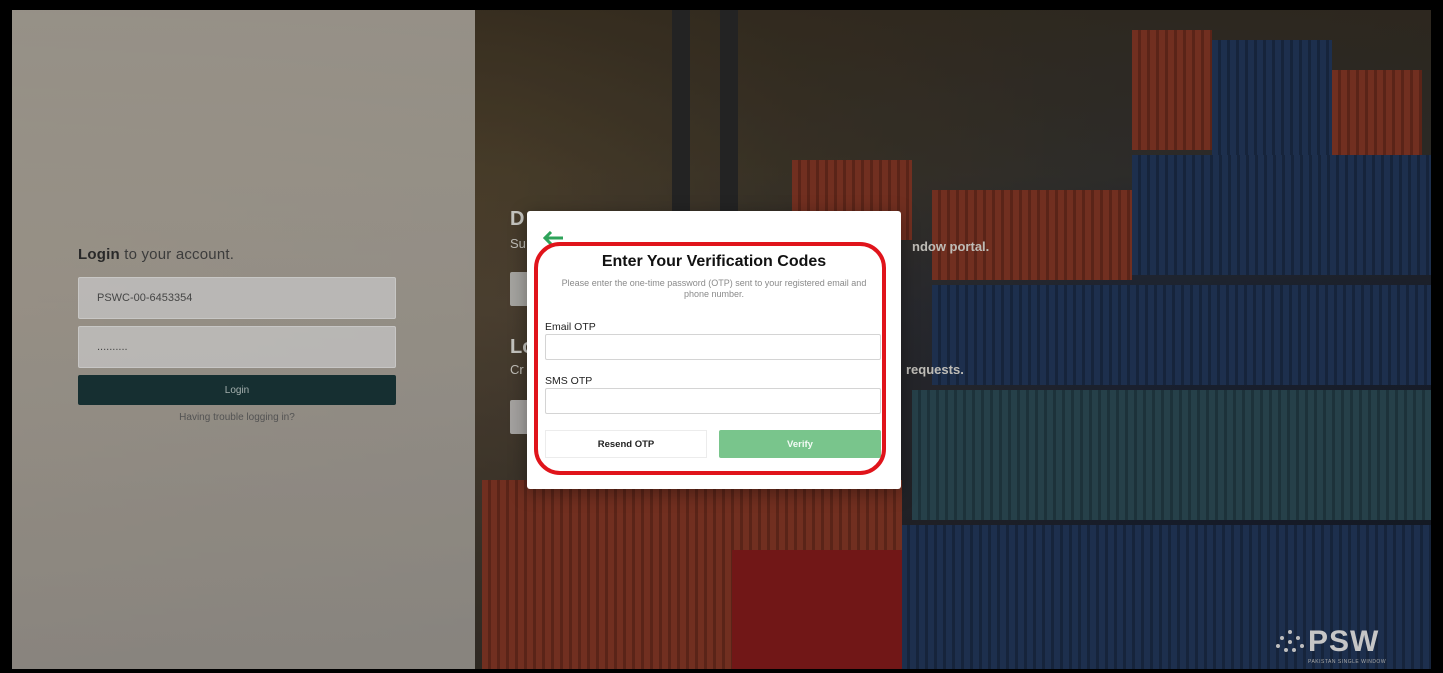  What do you see at coordinates (713, 401) in the screenshot?
I see `sms-otp-input` at bounding box center [713, 401].